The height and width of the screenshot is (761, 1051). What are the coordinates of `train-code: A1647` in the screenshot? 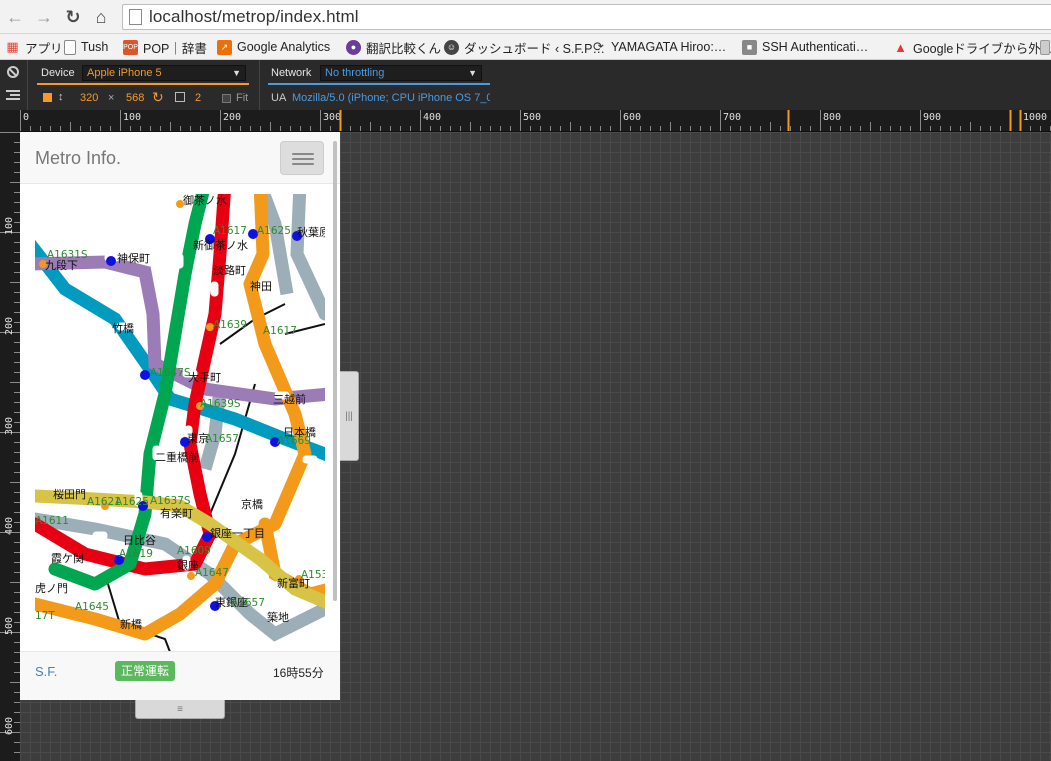 It's located at (212, 573).